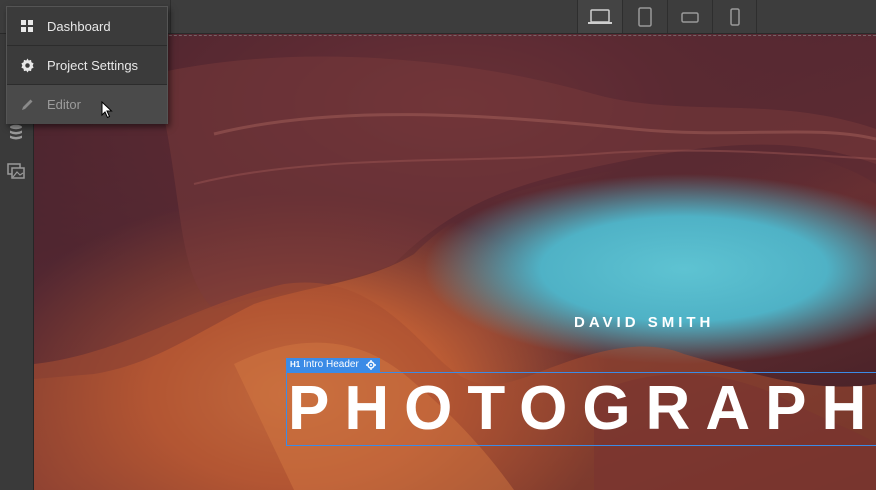 This screenshot has height=490, width=876. I want to click on mouse-cursor-icon, so click(107, 110).